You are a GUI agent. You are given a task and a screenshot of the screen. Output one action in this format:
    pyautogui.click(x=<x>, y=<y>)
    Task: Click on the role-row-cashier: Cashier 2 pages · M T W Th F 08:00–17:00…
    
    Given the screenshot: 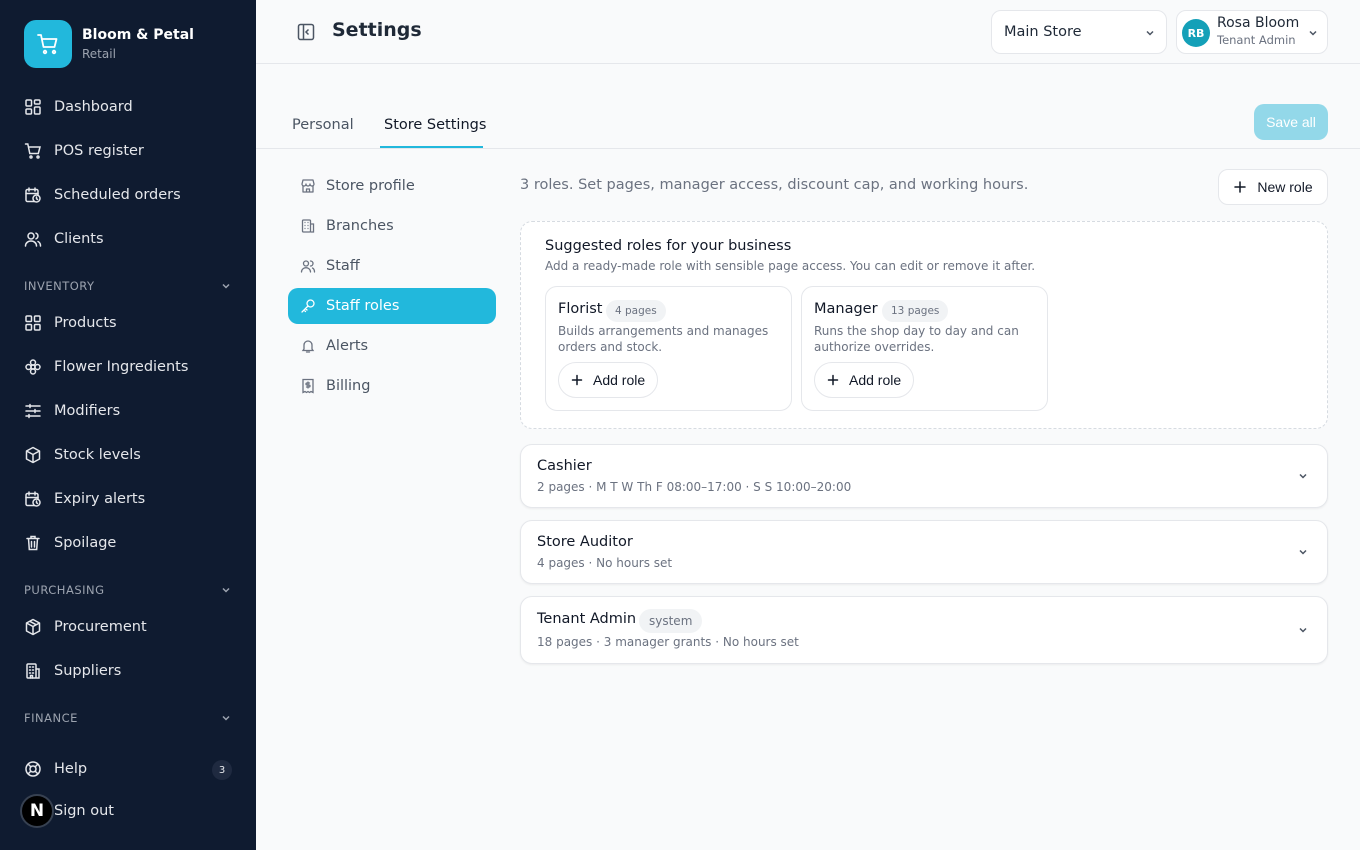 What is the action you would take?
    pyautogui.click(x=924, y=476)
    